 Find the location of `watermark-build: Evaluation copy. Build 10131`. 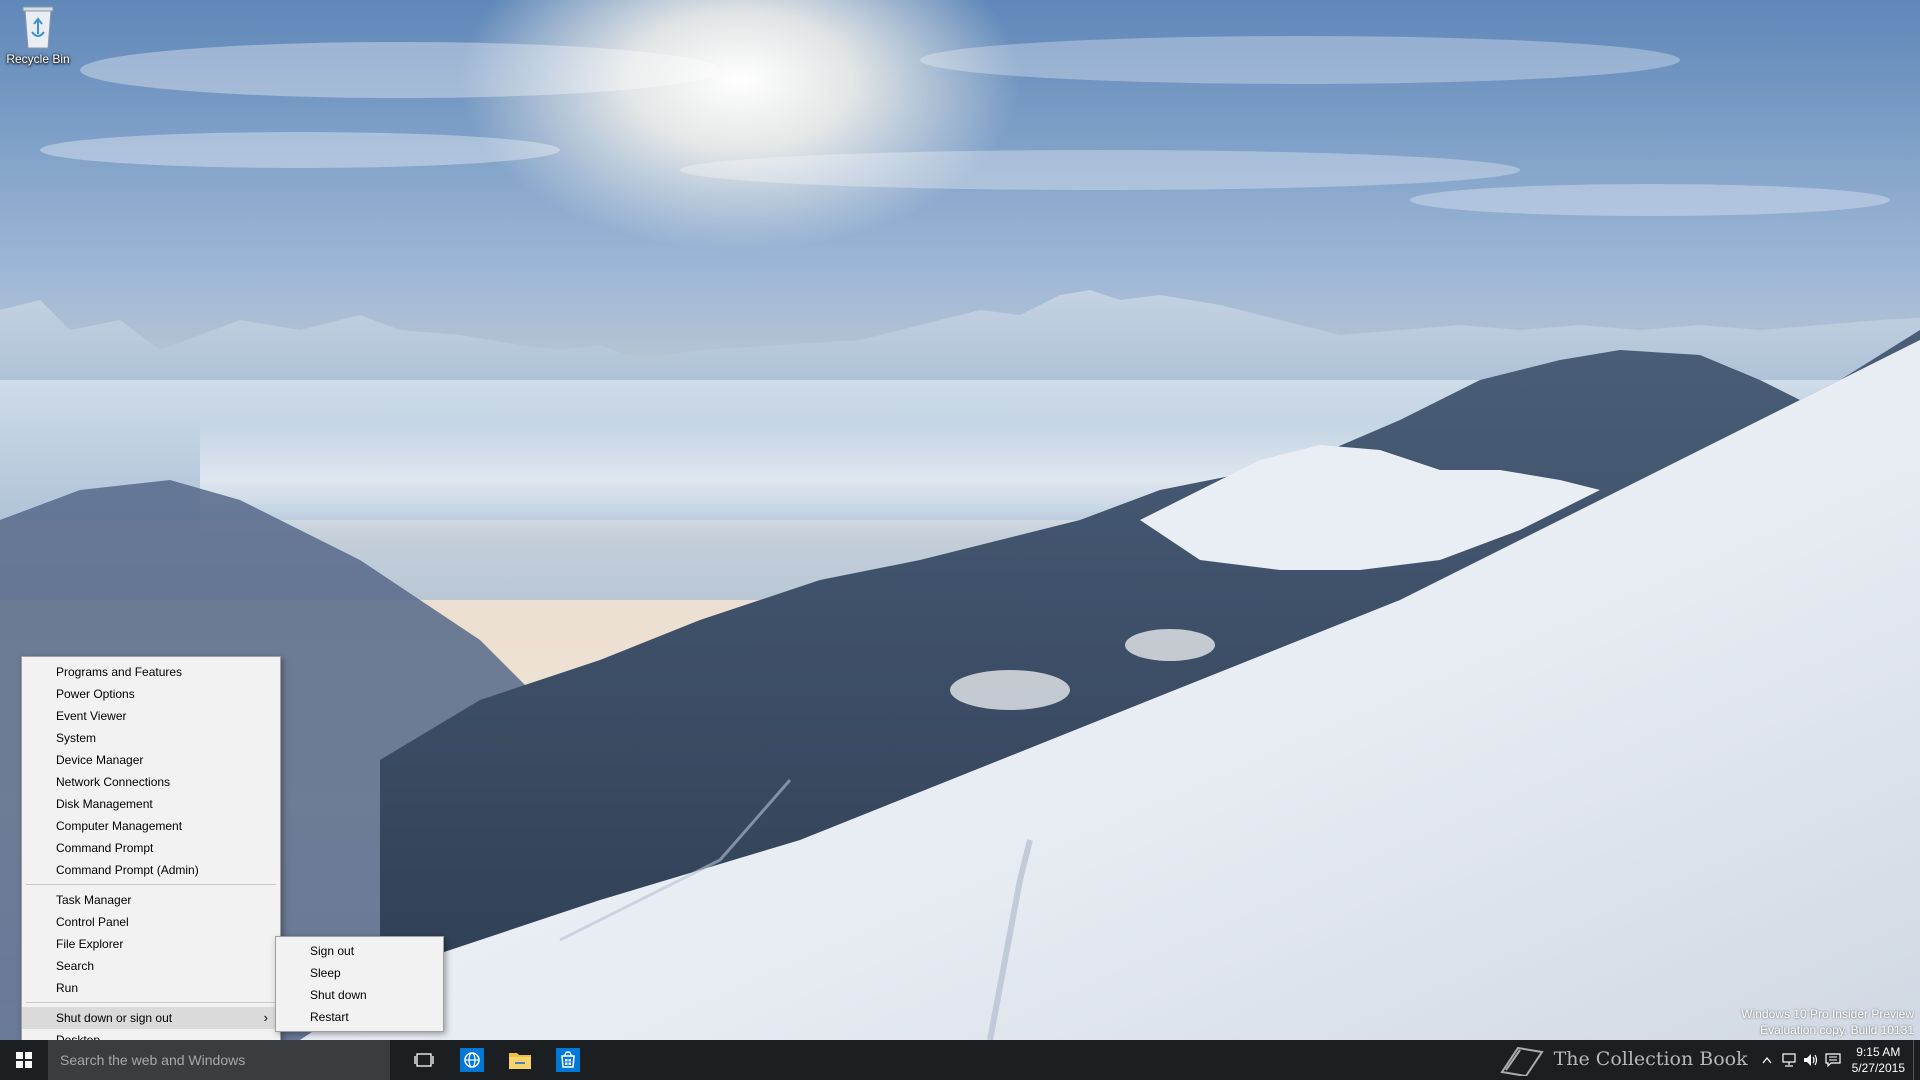

watermark-build: Evaluation copy. Build 10131 is located at coordinates (1837, 1030).